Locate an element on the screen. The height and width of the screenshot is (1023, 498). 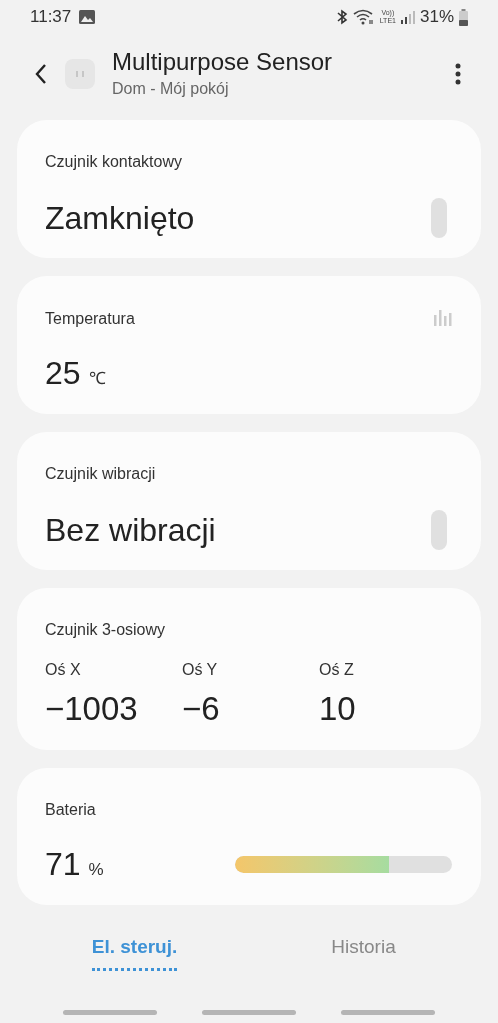
axis-label: Oś X is located at coordinates (63, 670).